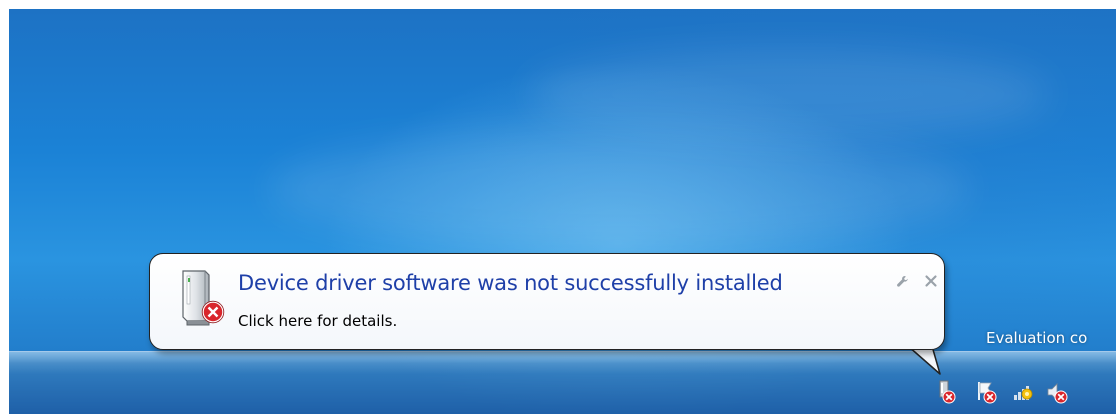 This screenshot has height=414, width=1116. Describe the element at coordinates (1037, 338) in the screenshot. I see `evaluation-watermark: Evaluation co` at that location.